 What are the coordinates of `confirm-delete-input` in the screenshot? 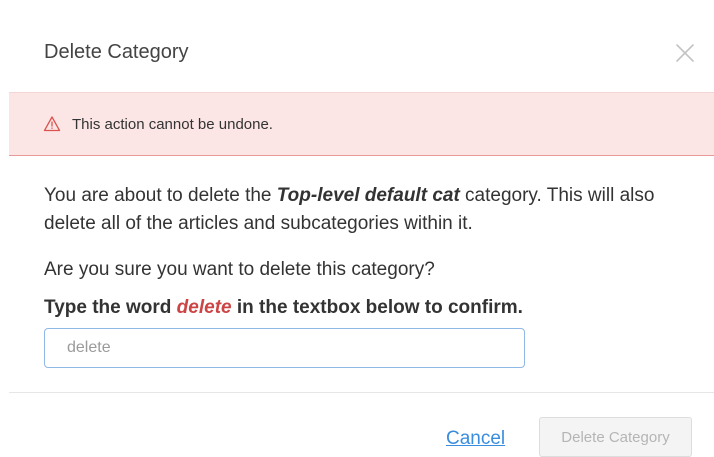 It's located at (284, 348).